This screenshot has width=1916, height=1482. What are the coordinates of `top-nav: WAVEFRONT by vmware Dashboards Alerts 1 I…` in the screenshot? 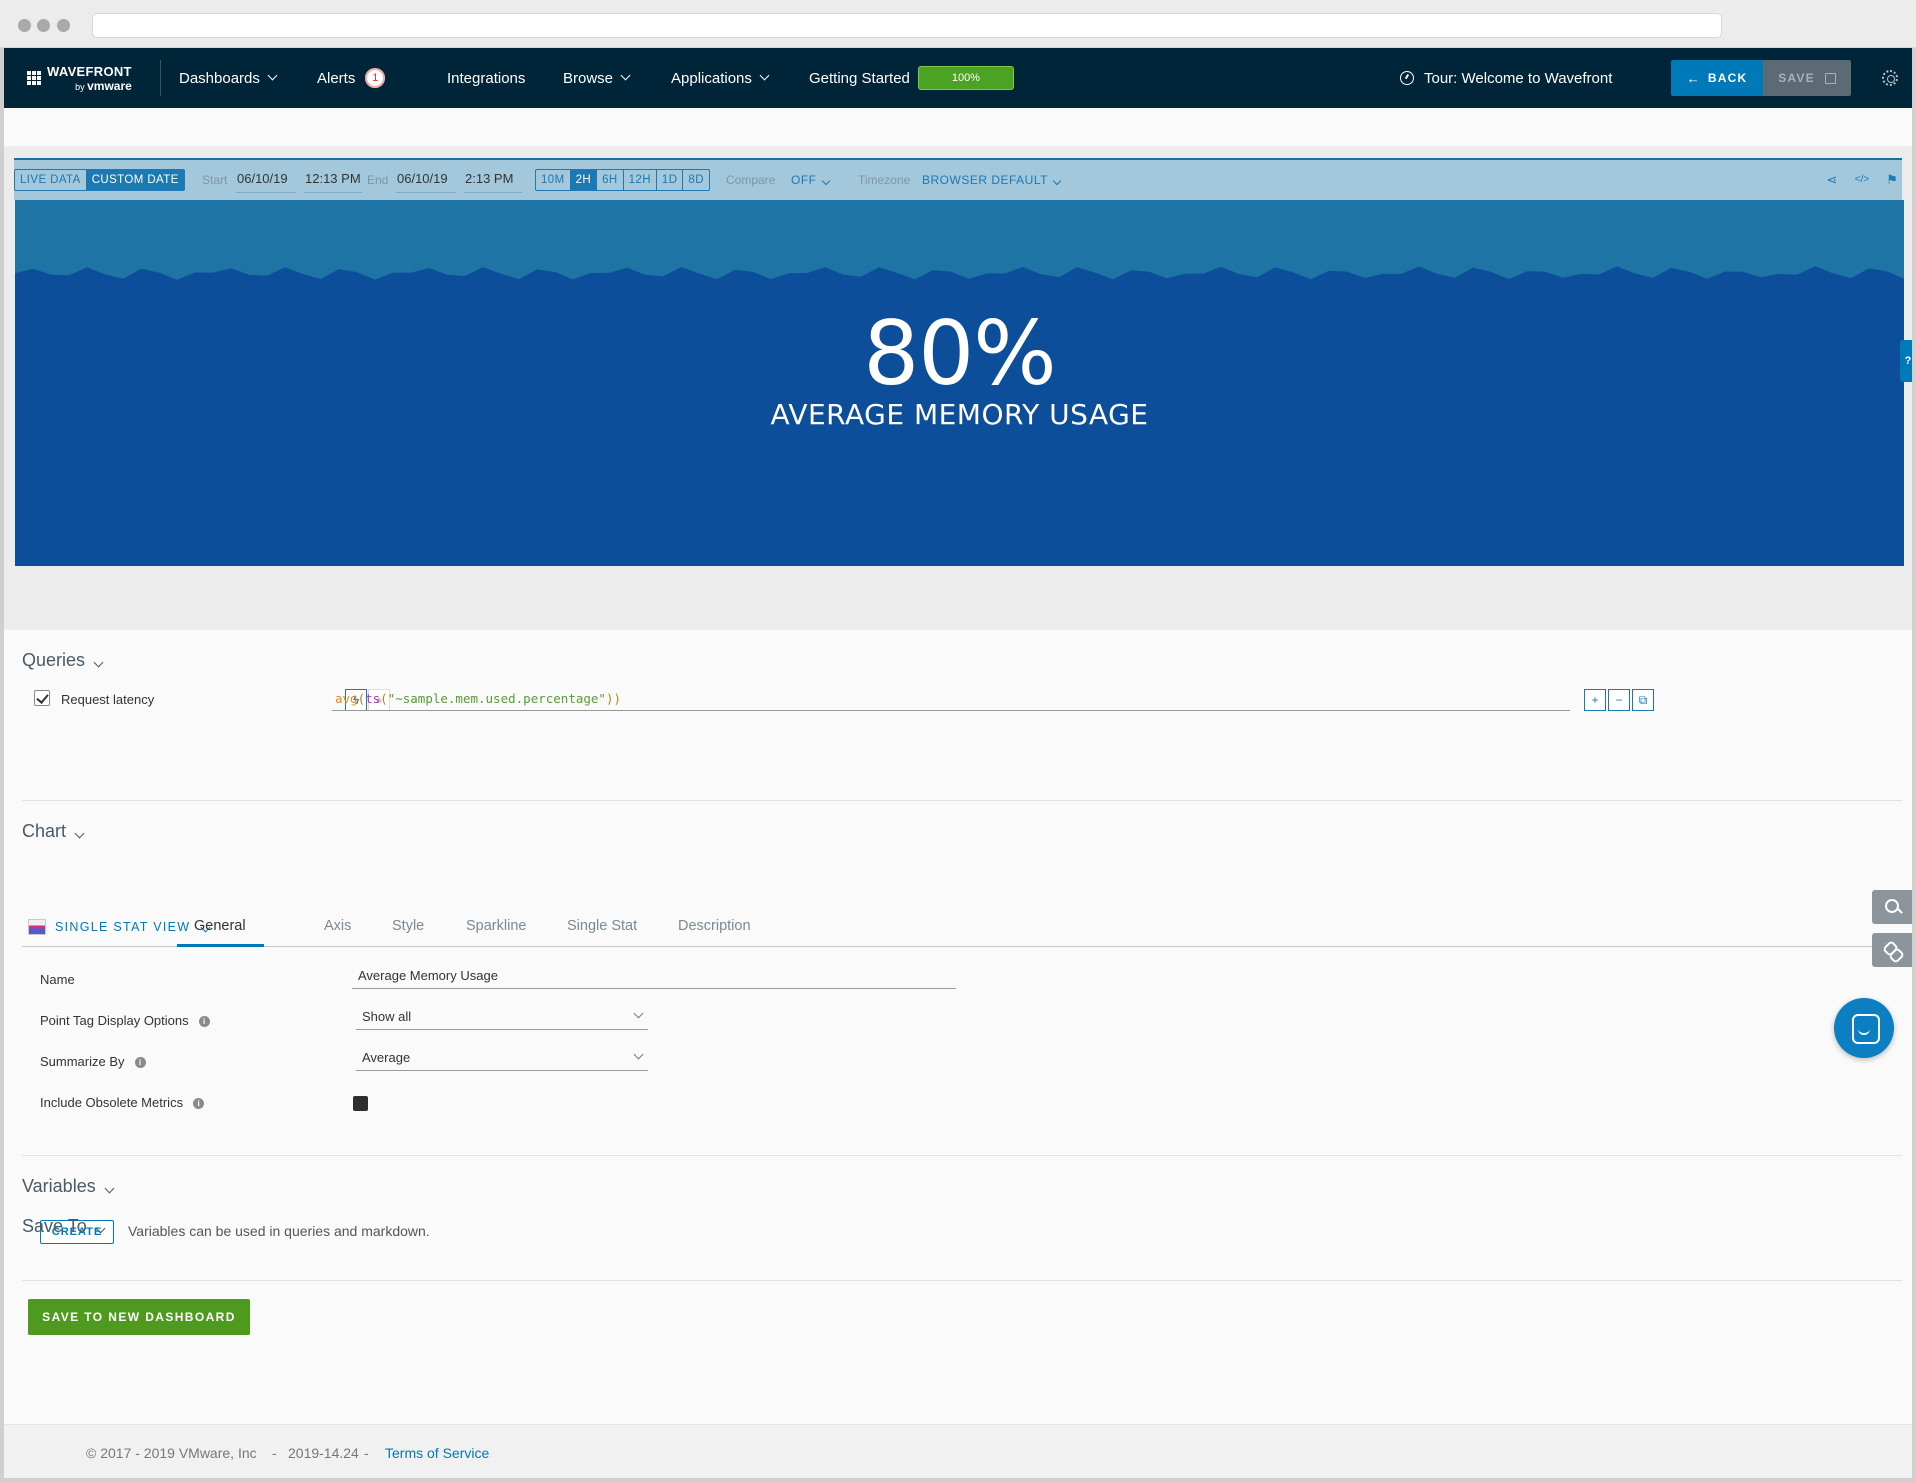 It's located at (958, 78).